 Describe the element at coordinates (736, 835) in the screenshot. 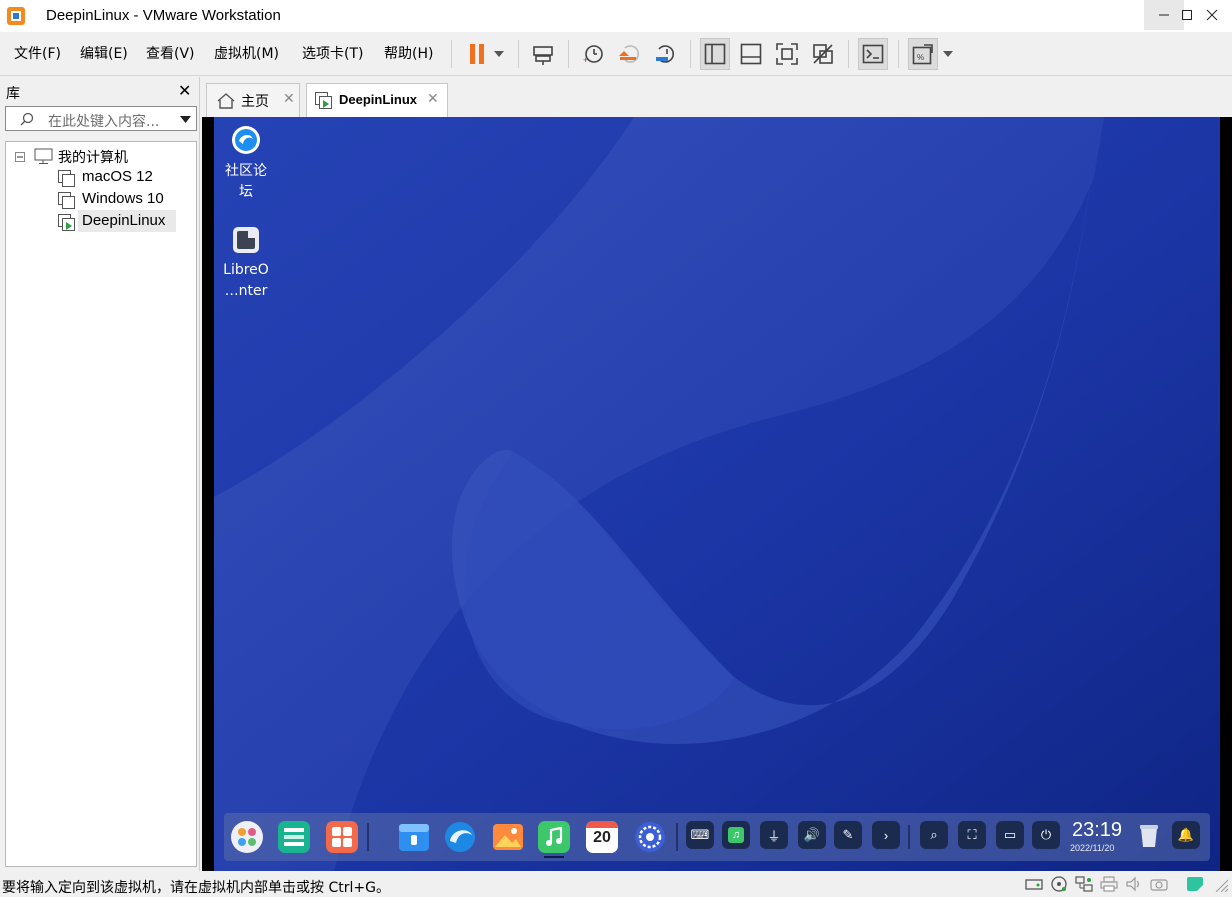

I see `music-tray-icon: ♫` at that location.